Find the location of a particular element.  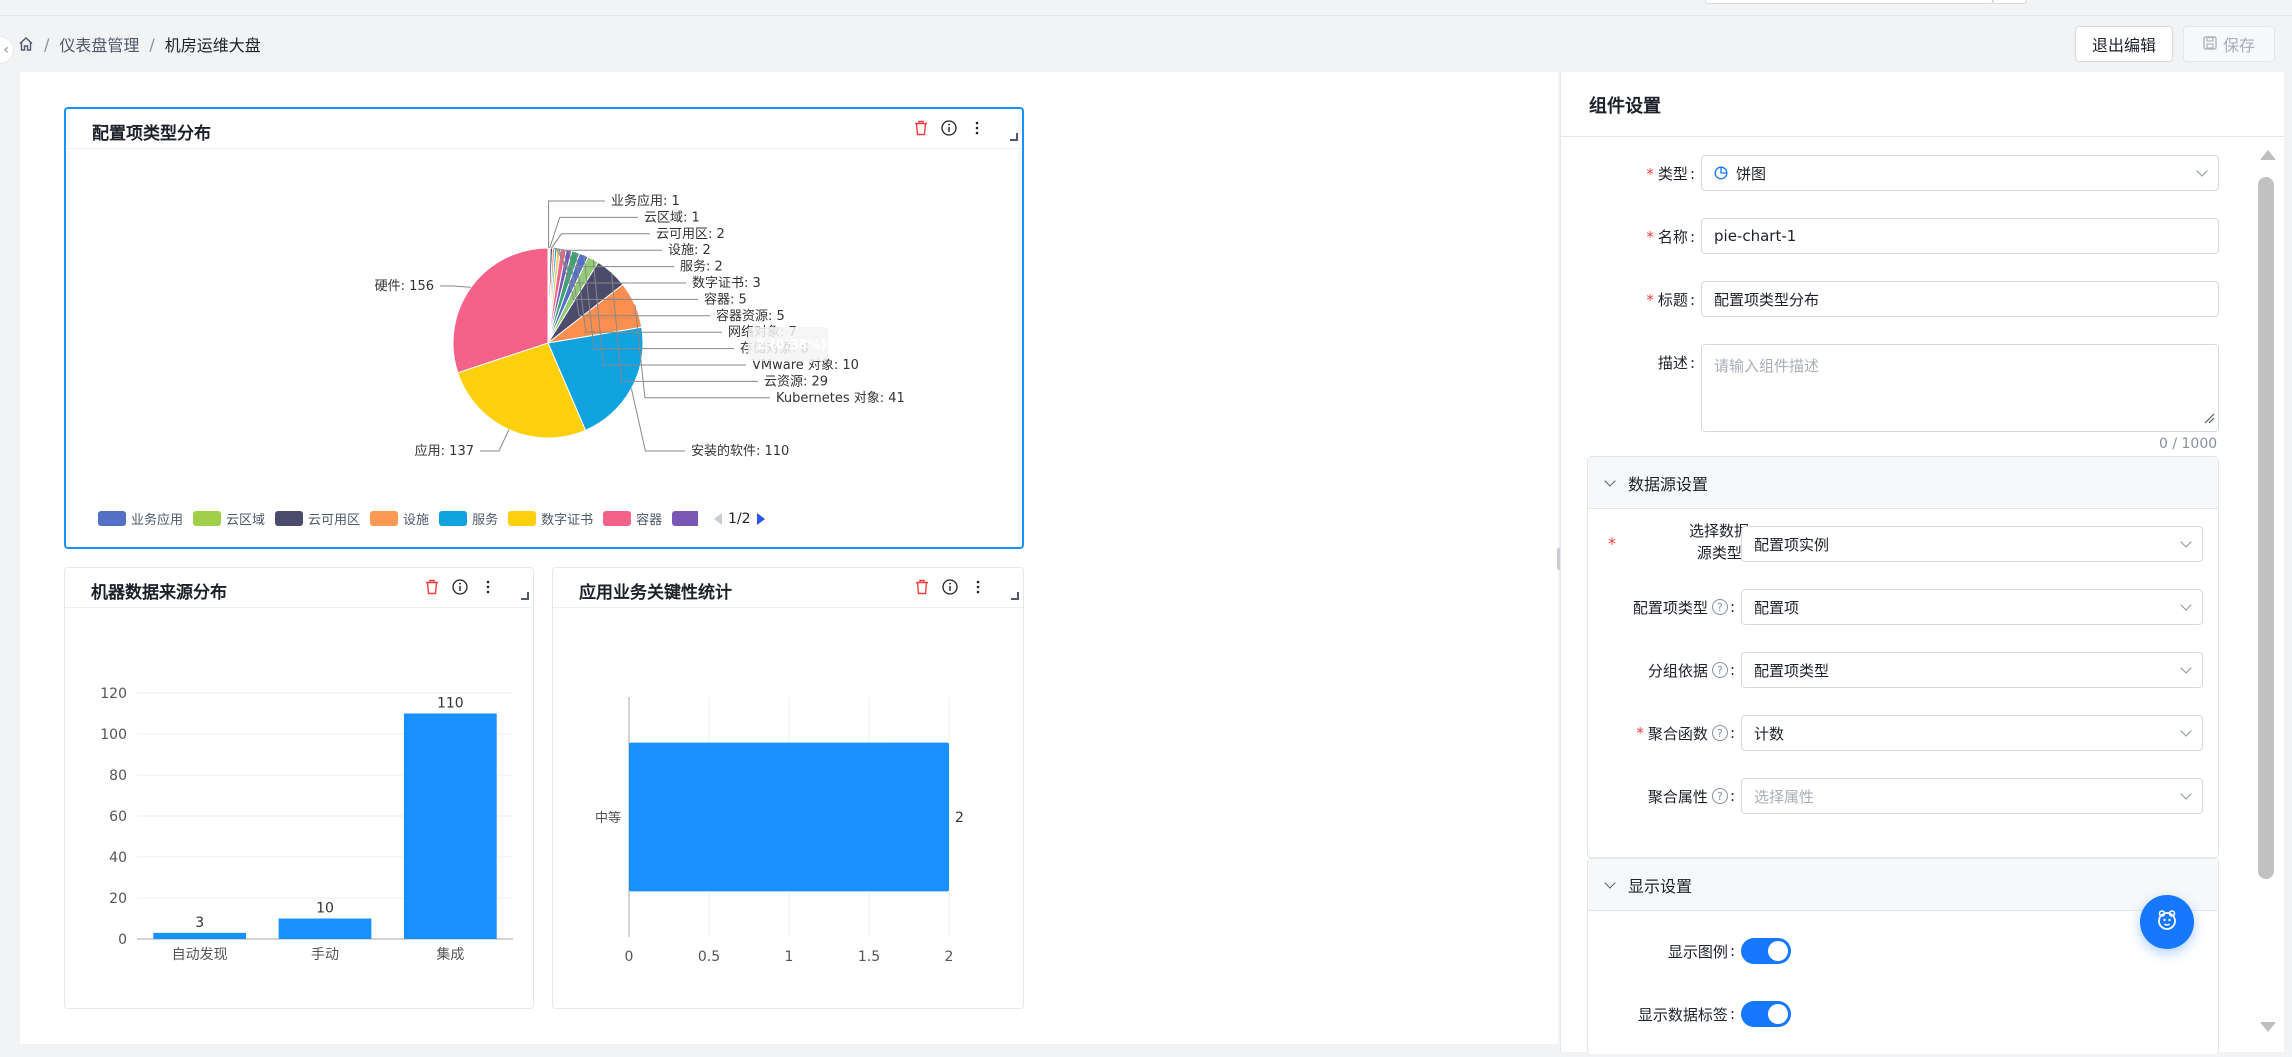

card-tools is located at coordinates (950, 587).